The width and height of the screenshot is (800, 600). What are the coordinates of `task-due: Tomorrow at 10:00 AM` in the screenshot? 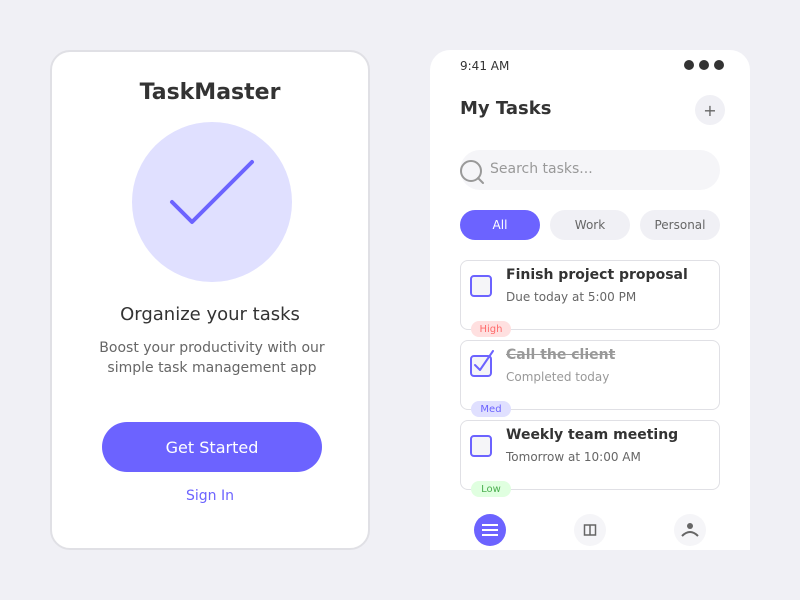 It's located at (573, 457).